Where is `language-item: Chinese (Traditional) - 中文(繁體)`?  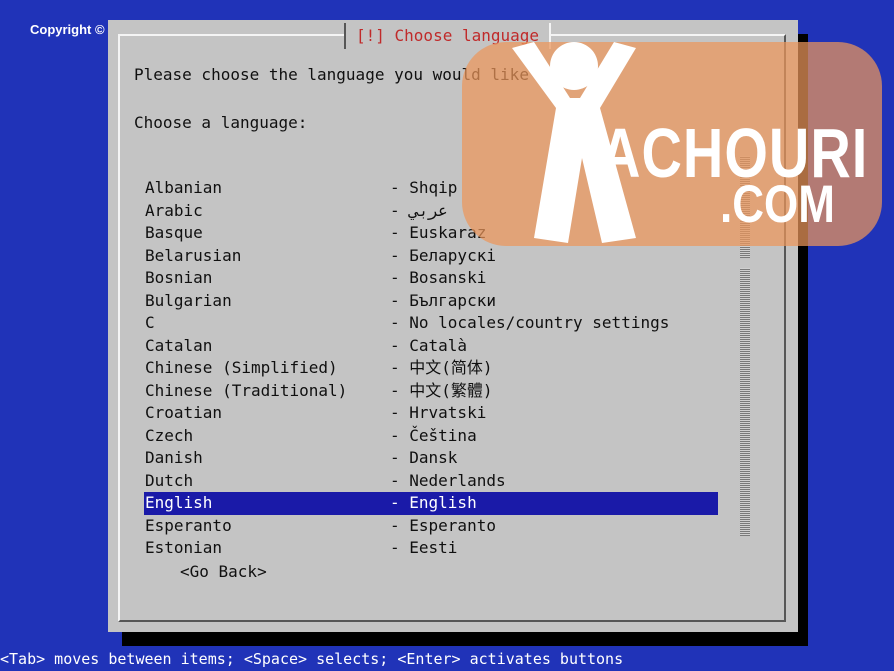
language-item: Chinese (Traditional) - 中文(繁體) is located at coordinates (431, 391).